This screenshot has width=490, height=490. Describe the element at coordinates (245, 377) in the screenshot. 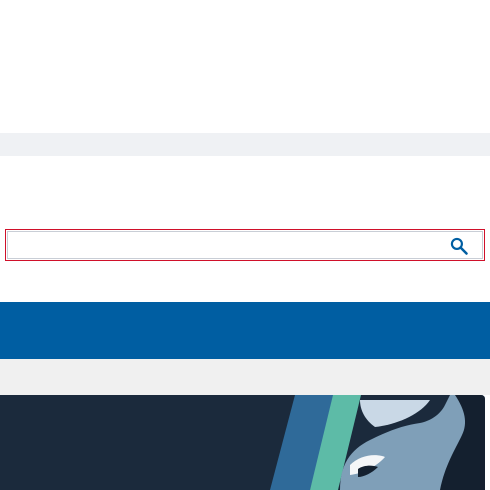

I see `breadcrumb-strip` at that location.